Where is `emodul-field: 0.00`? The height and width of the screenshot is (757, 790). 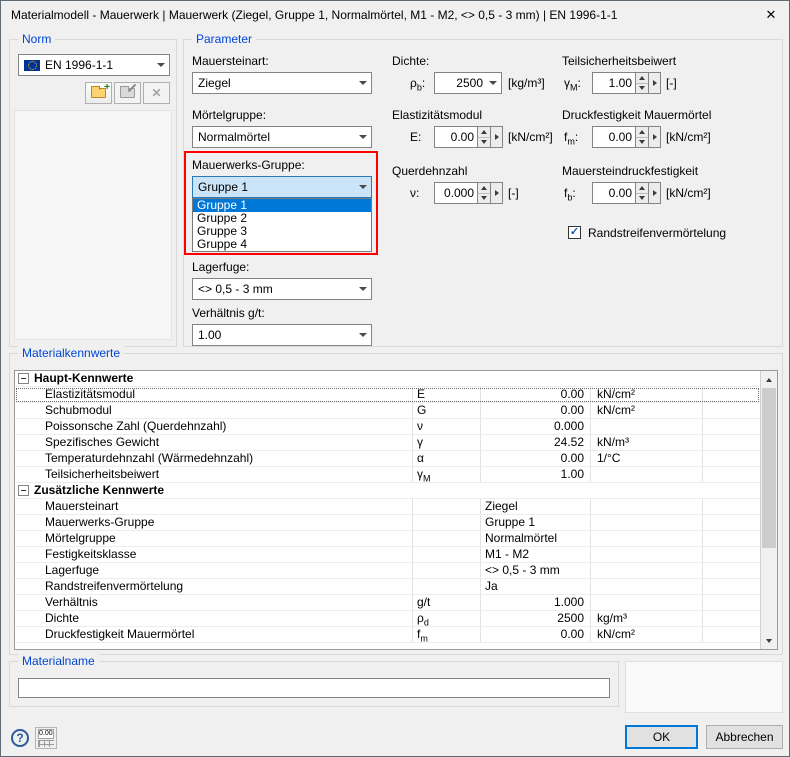 emodul-field: 0.00 is located at coordinates (468, 137).